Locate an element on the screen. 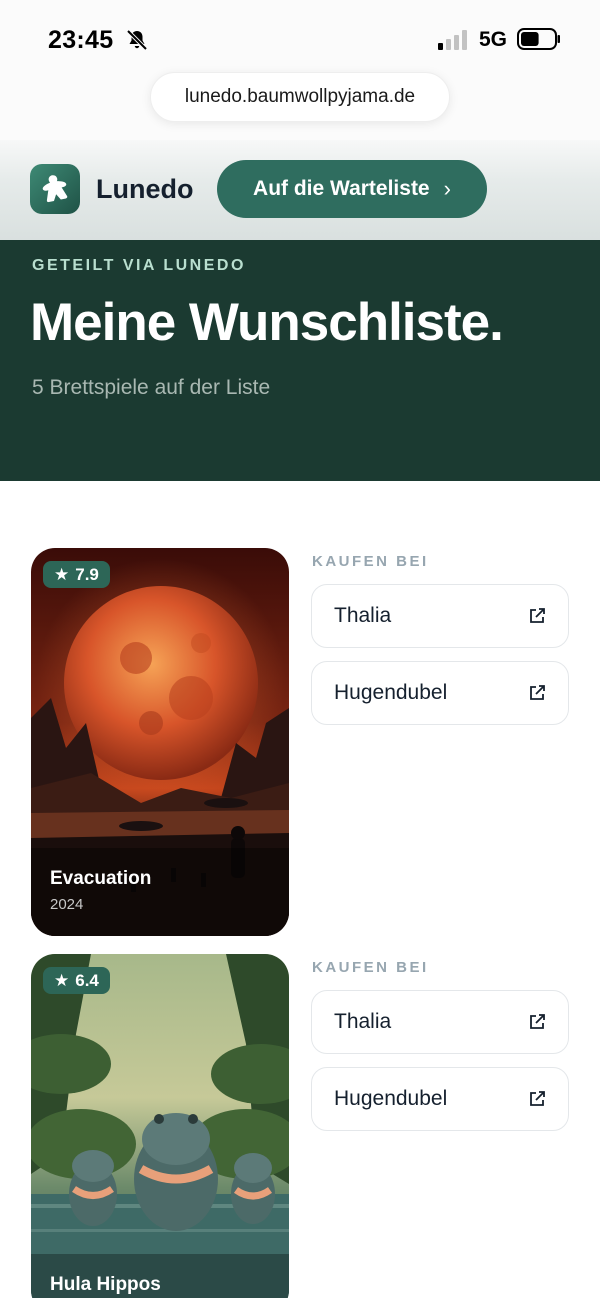 The image size is (600, 1298). chevron-right-icon: › is located at coordinates (447, 188).